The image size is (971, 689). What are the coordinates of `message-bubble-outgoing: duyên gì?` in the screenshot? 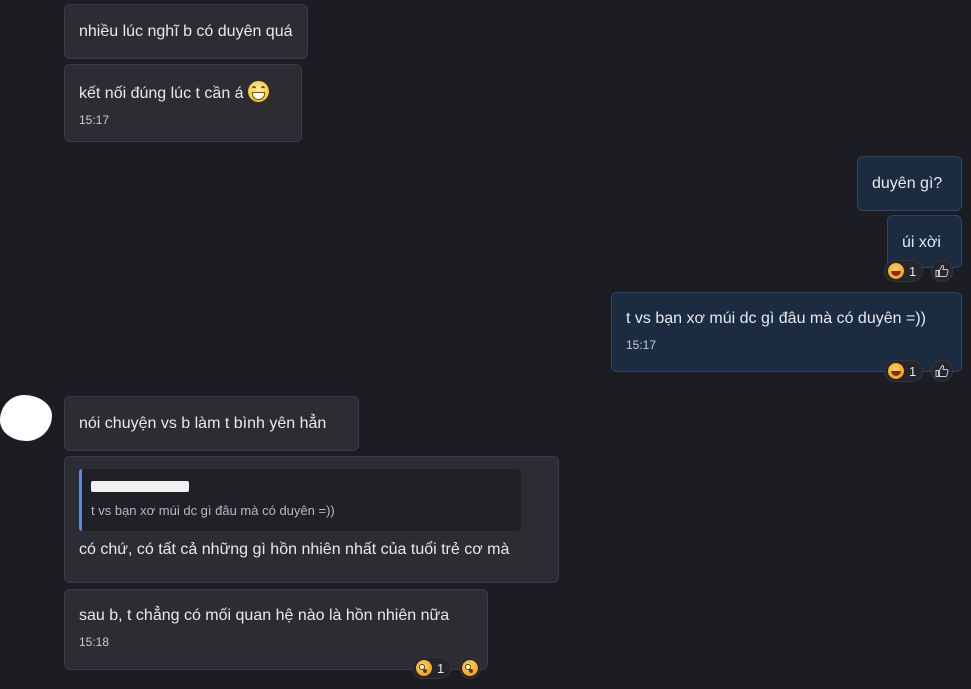 It's located at (909, 183).